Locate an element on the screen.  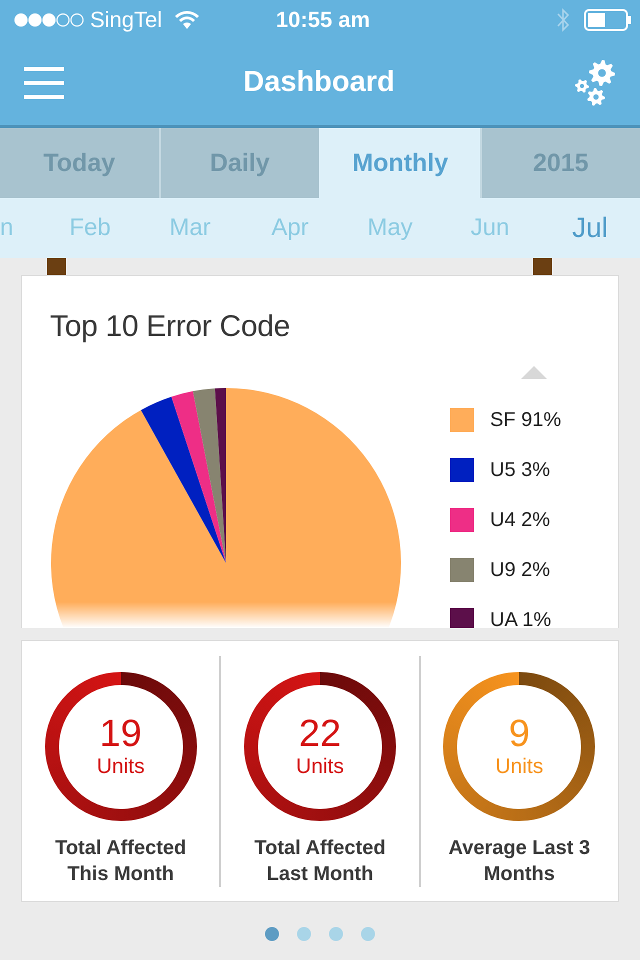
legend-share: 1% is located at coordinates (537, 618).